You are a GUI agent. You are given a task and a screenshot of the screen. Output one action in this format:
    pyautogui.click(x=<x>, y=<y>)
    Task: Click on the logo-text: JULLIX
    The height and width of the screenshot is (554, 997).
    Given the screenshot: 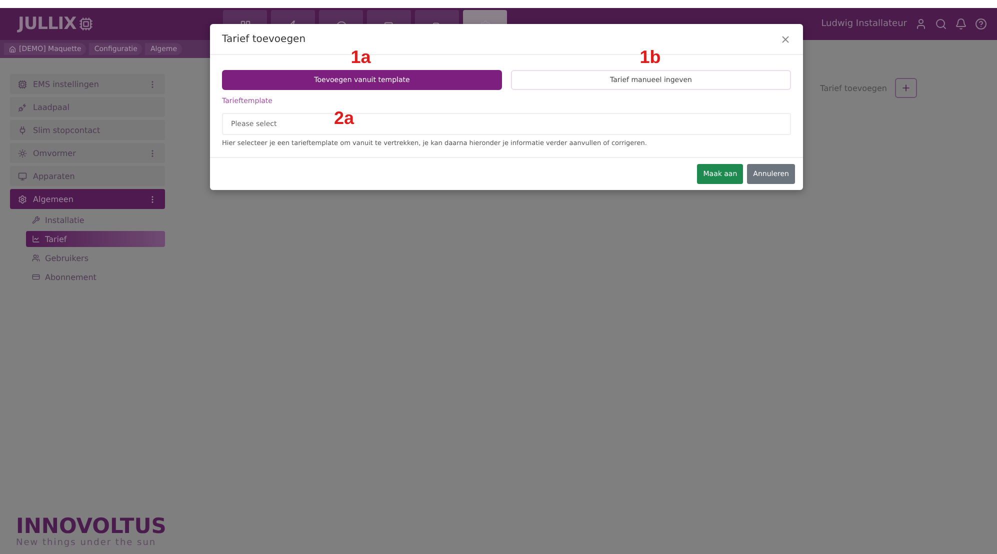 What is the action you would take?
    pyautogui.click(x=47, y=24)
    